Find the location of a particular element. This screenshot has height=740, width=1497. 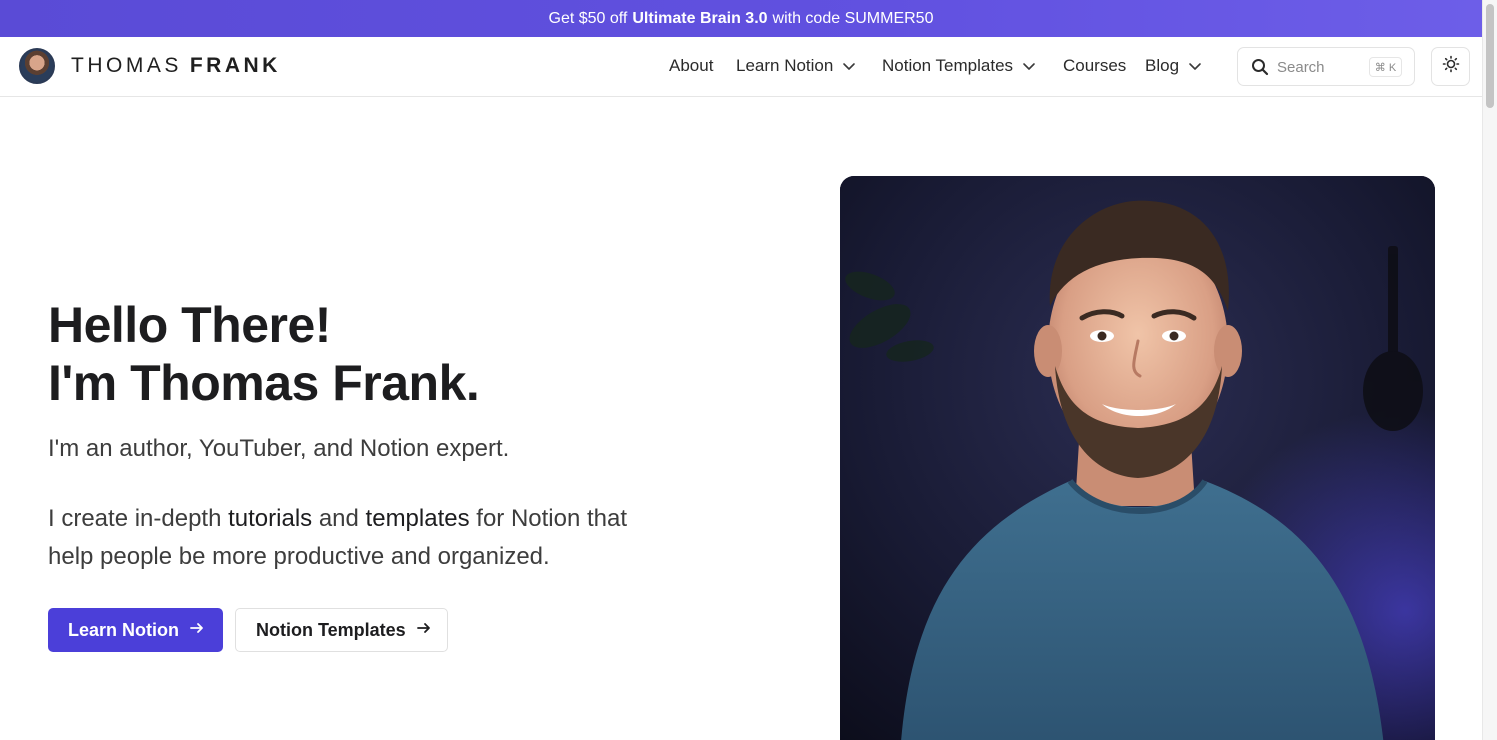

sun-icon is located at coordinates (1451, 66).